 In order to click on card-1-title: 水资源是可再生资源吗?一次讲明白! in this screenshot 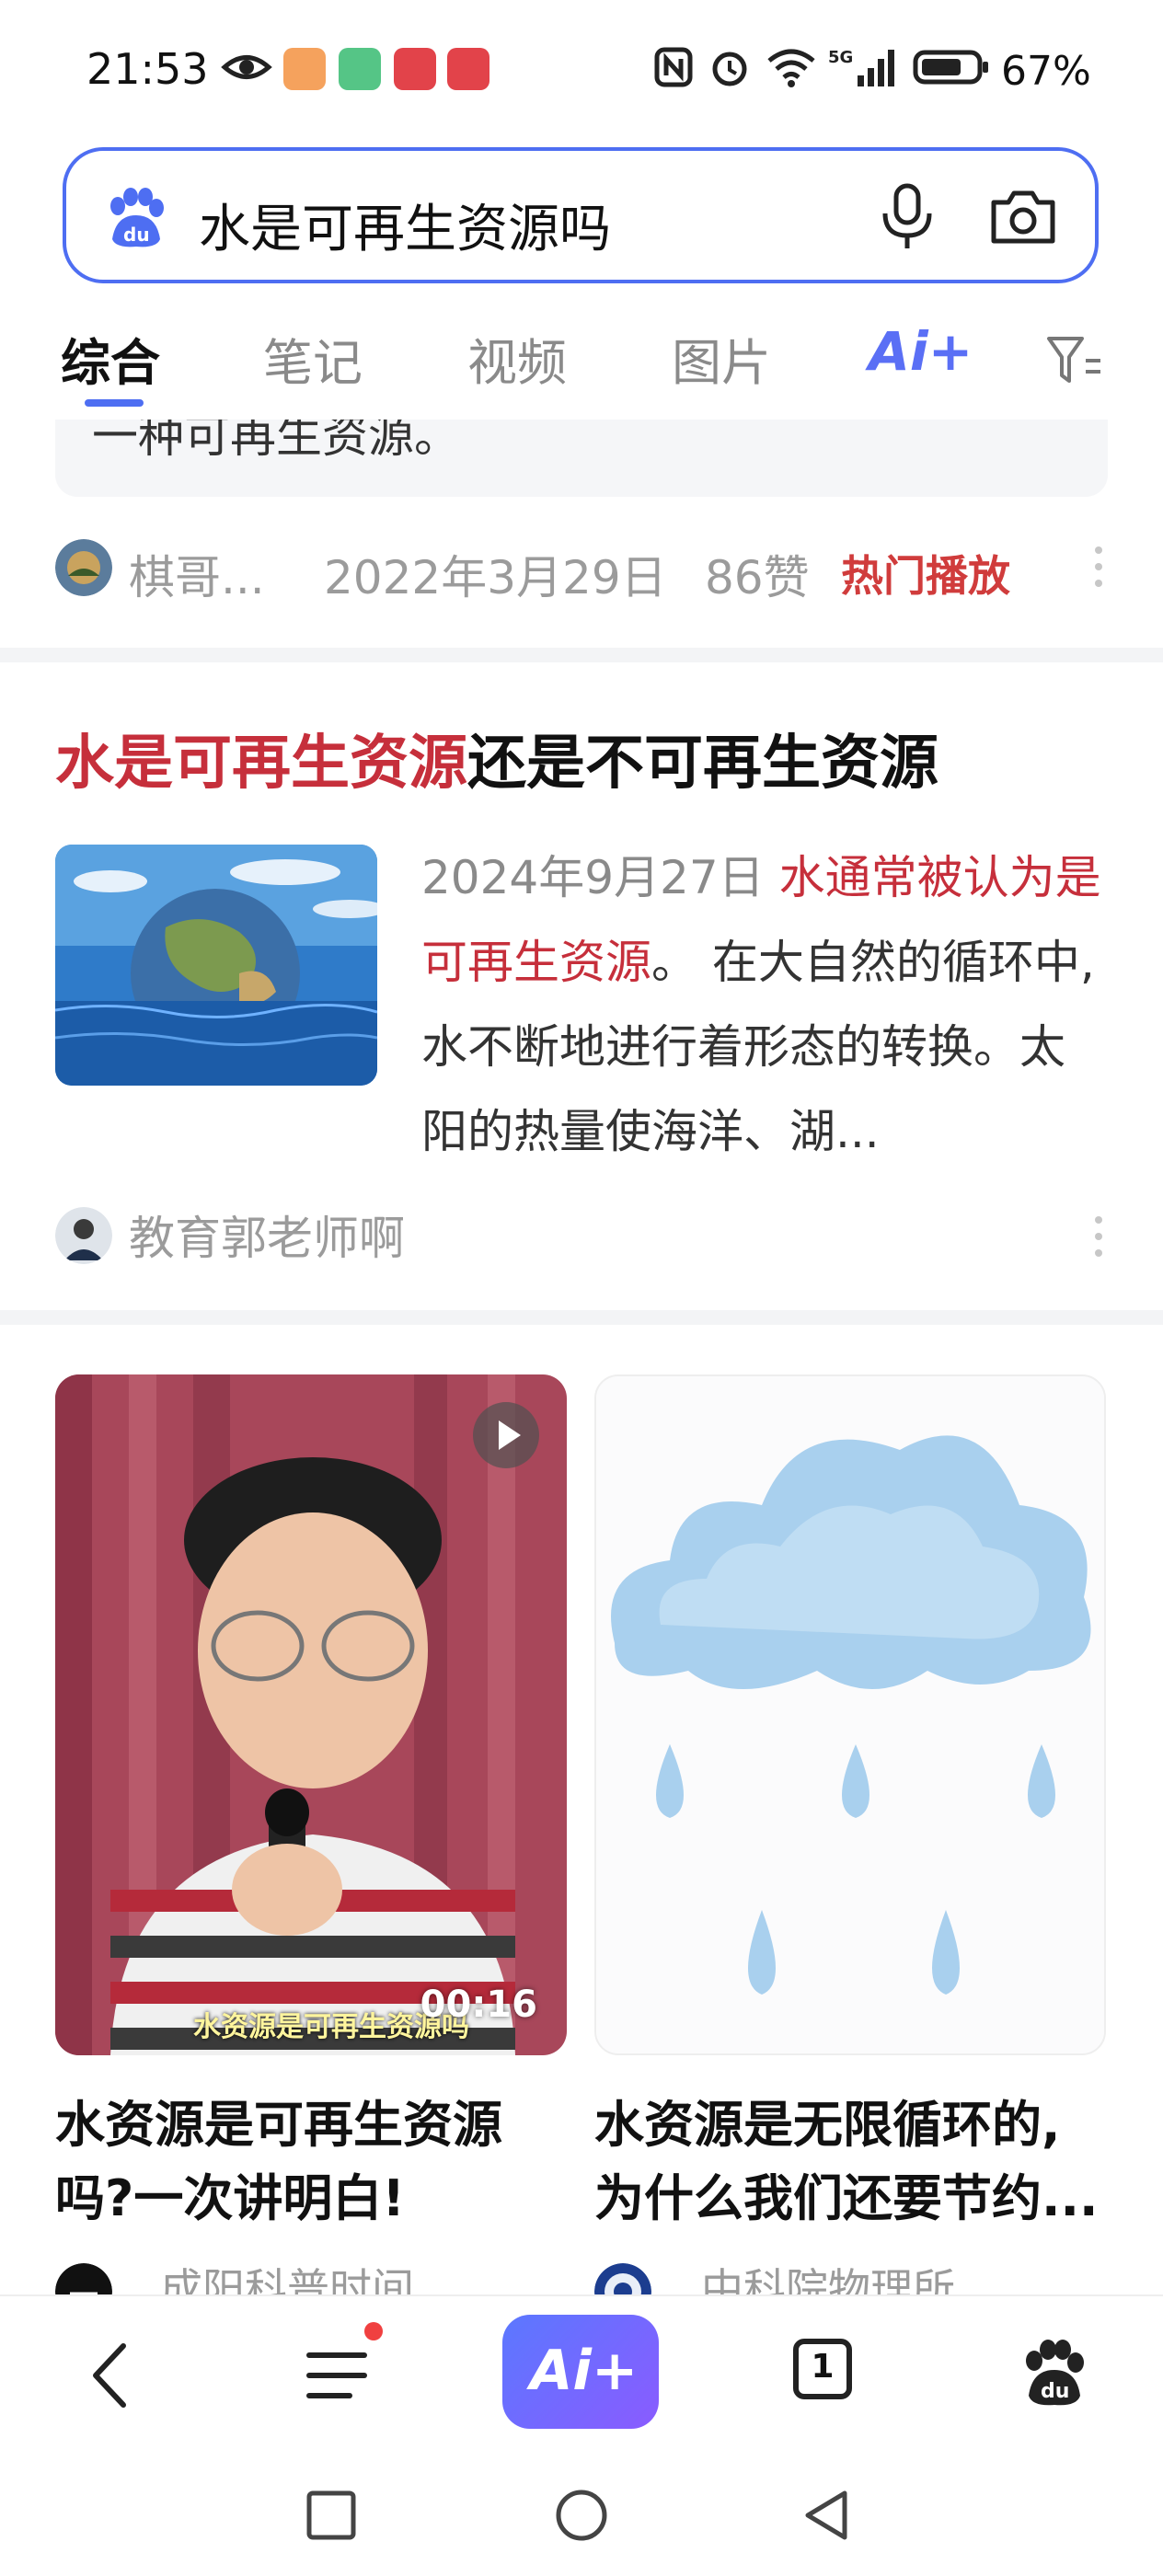, I will do `click(311, 2162)`.